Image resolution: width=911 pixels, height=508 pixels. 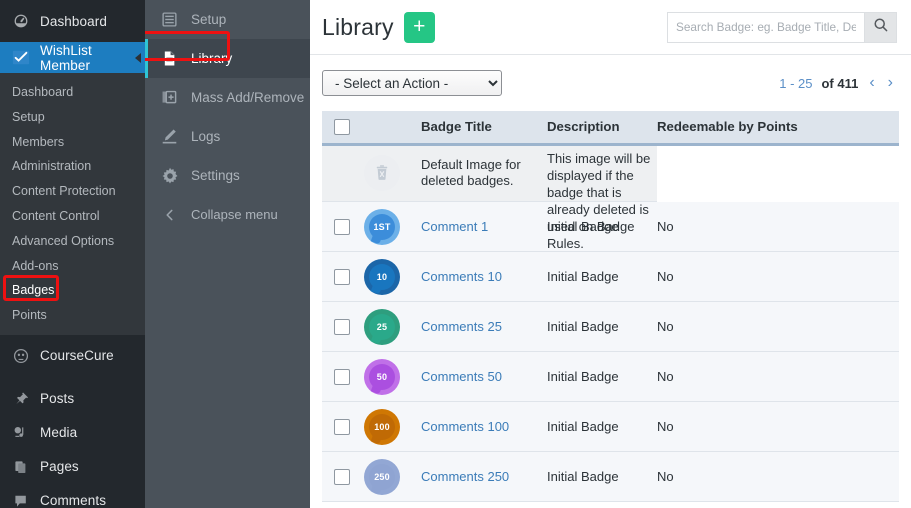 I want to click on pagination-total: of 411, so click(x=840, y=83).